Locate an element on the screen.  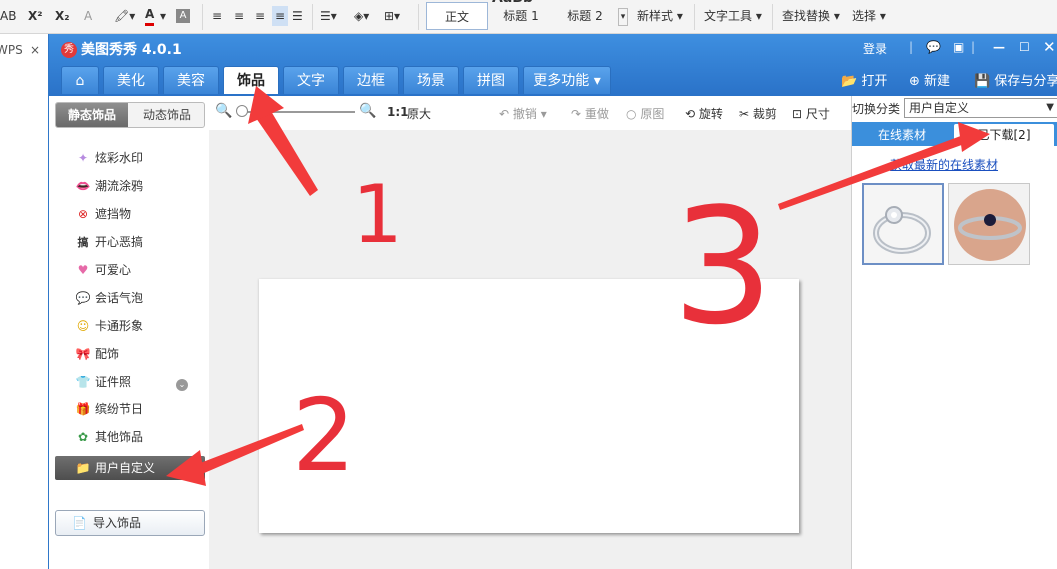
tab-border: 边框 is located at coordinates (371, 80).